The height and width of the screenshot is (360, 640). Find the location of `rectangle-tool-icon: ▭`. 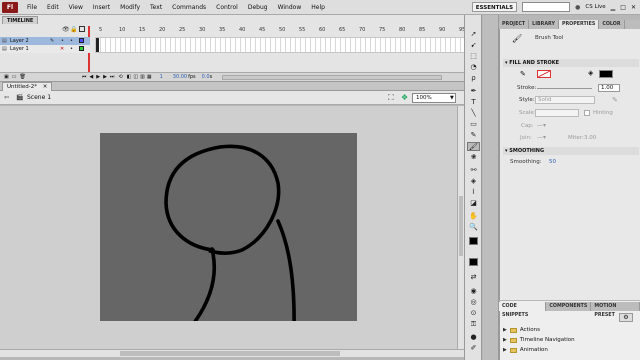

rectangle-tool-icon: ▭ is located at coordinates (473, 124).